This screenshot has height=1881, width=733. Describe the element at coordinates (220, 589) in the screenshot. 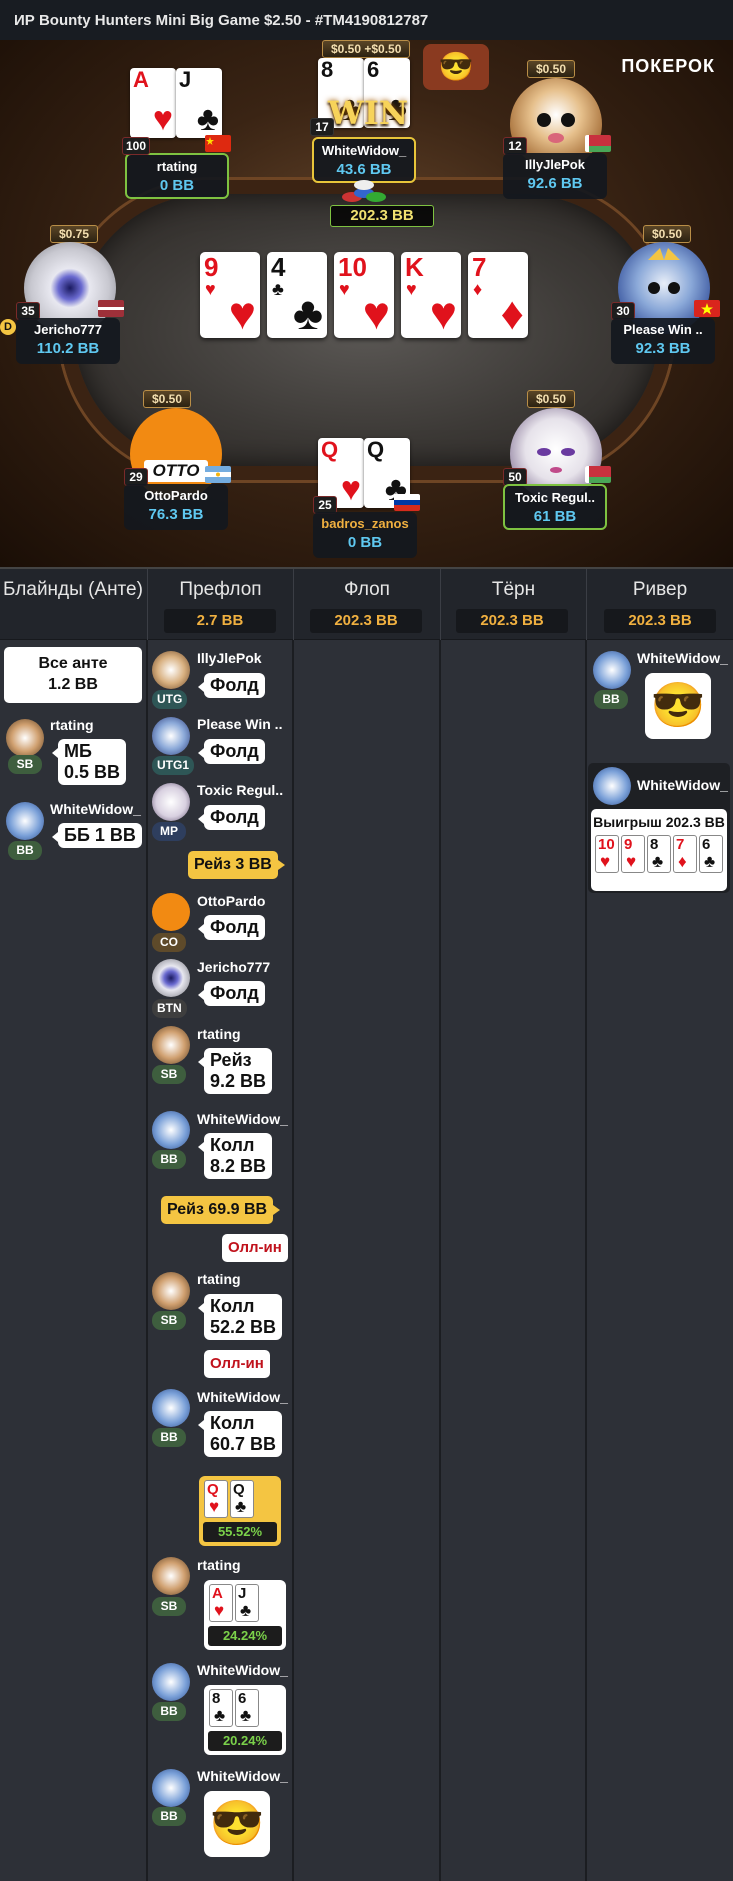

I see `column-title-preflop: Префлоп` at that location.